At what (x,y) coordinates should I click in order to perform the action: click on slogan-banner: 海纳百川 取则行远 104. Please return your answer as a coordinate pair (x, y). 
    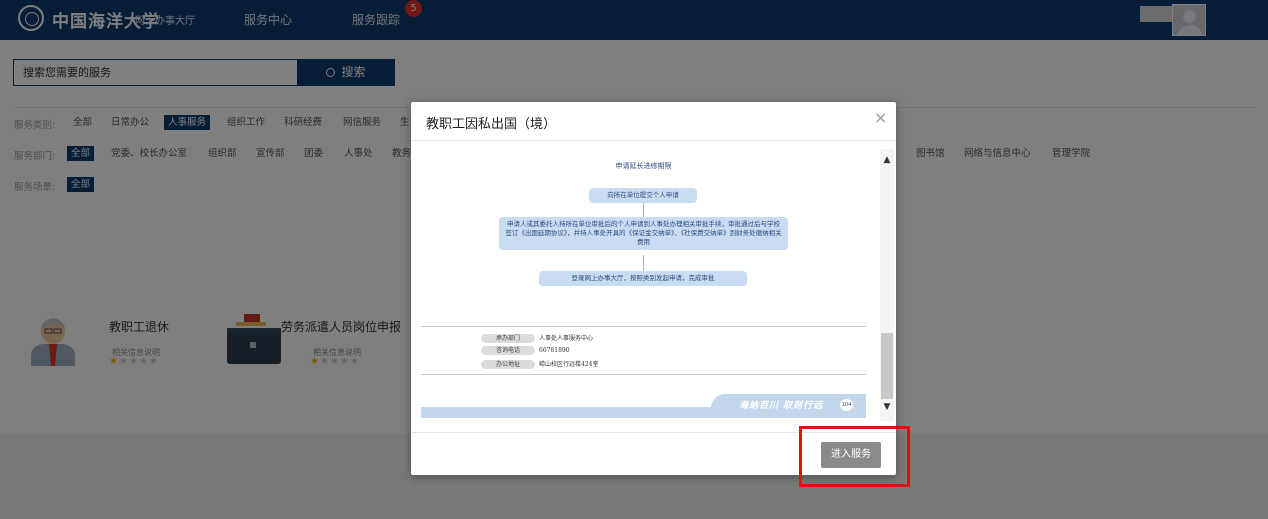
    Looking at the image, I should click on (643, 405).